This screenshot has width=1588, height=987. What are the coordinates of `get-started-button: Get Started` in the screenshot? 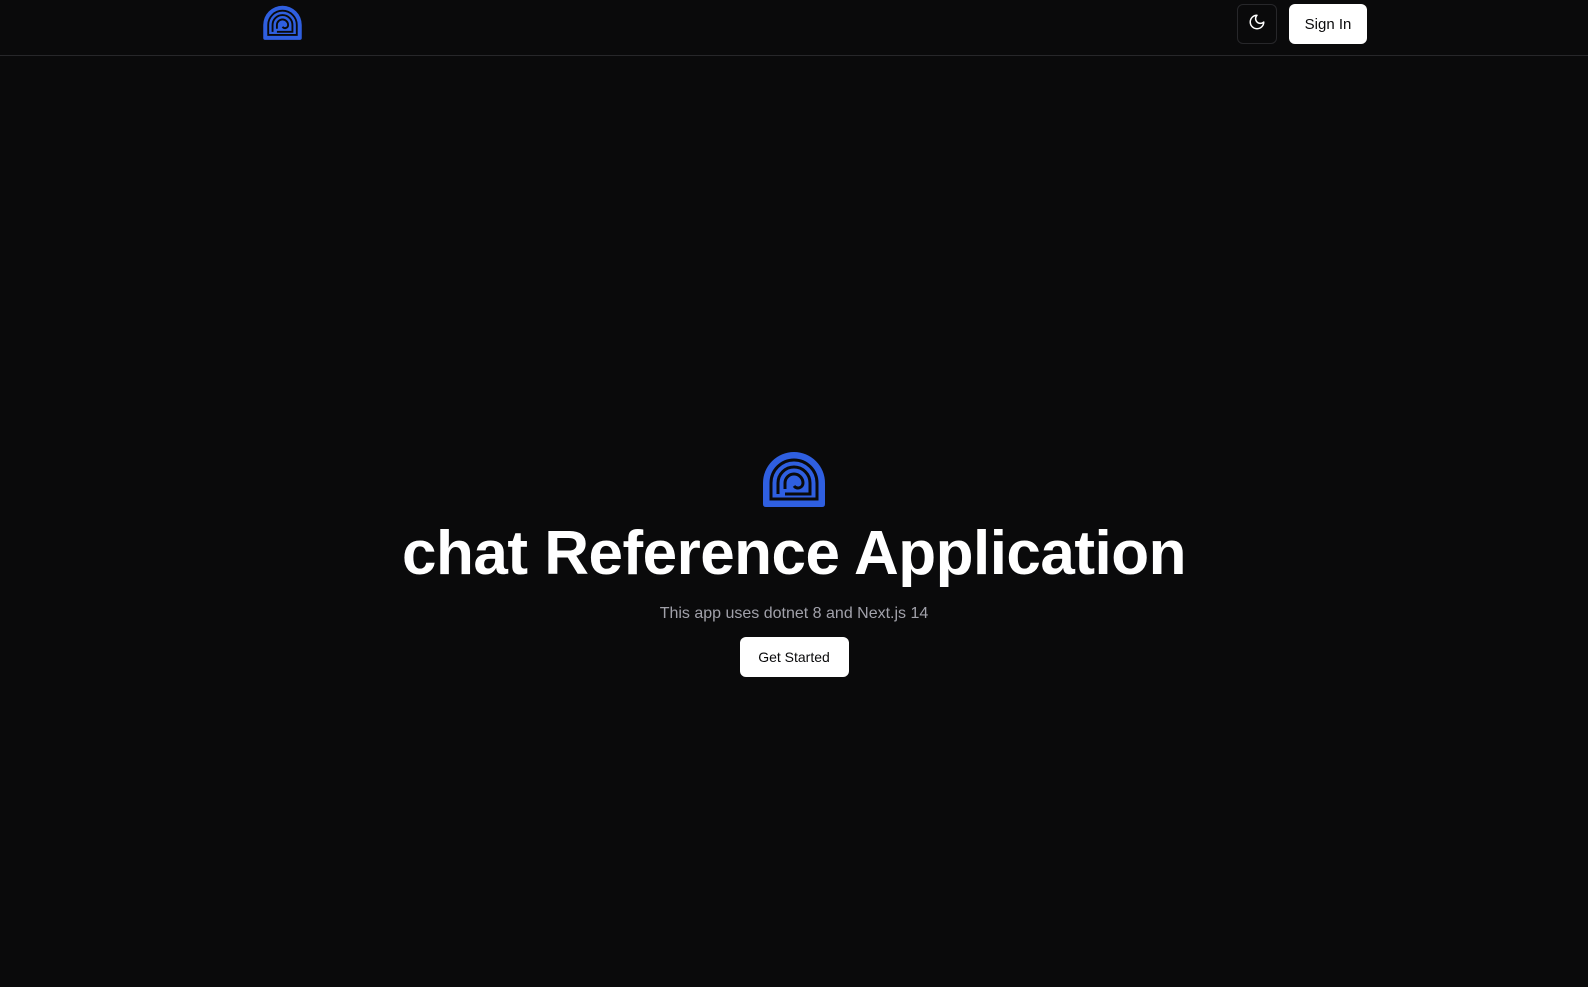 It's located at (794, 657).